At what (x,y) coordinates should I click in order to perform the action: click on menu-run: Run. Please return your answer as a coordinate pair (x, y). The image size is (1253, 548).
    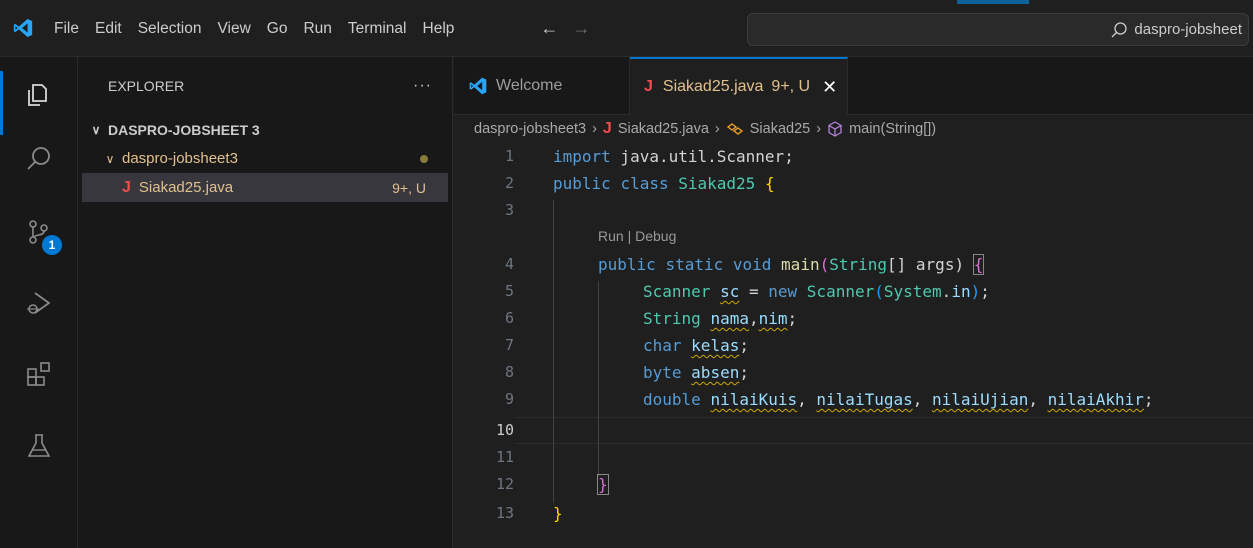
    Looking at the image, I should click on (317, 28).